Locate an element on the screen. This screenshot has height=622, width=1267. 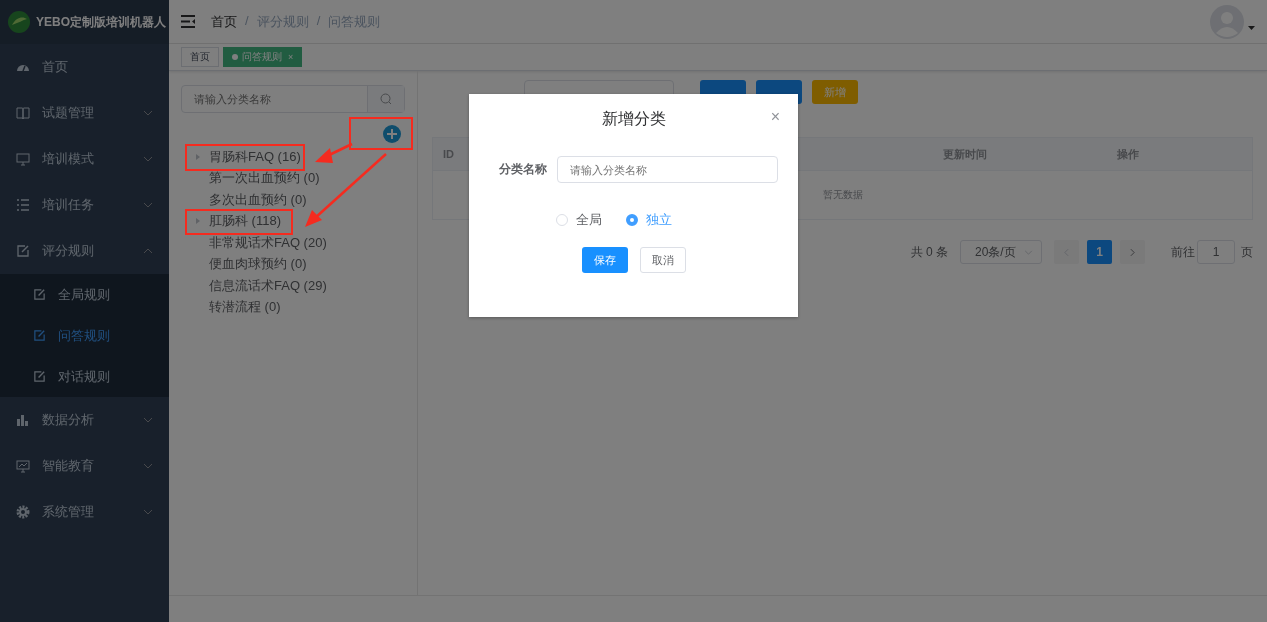
page-button: 1 is located at coordinates (1099, 252).